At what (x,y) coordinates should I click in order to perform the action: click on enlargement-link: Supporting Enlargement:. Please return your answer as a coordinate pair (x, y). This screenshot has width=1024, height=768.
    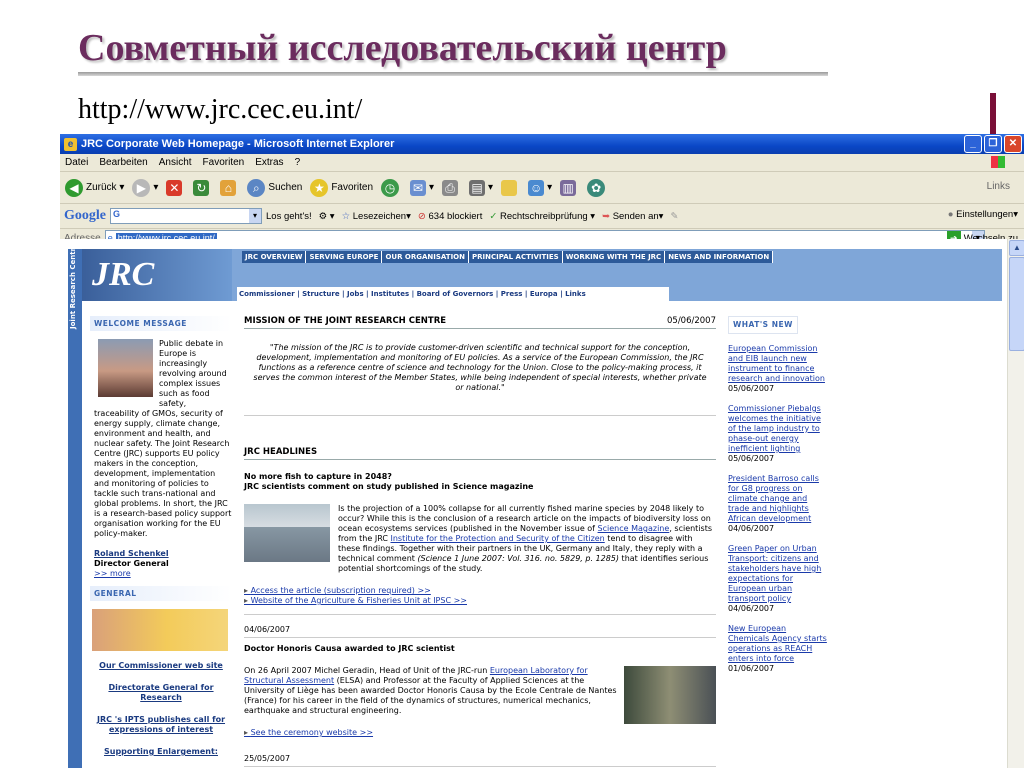
    Looking at the image, I should click on (161, 752).